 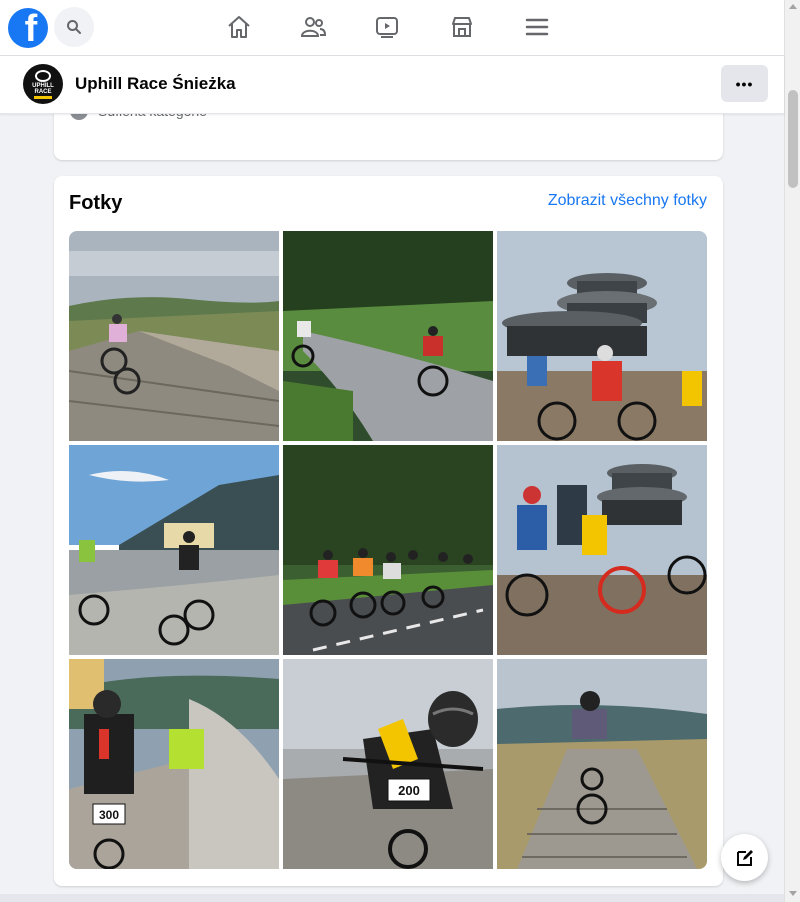 I want to click on friends-icon, so click(x=313, y=27).